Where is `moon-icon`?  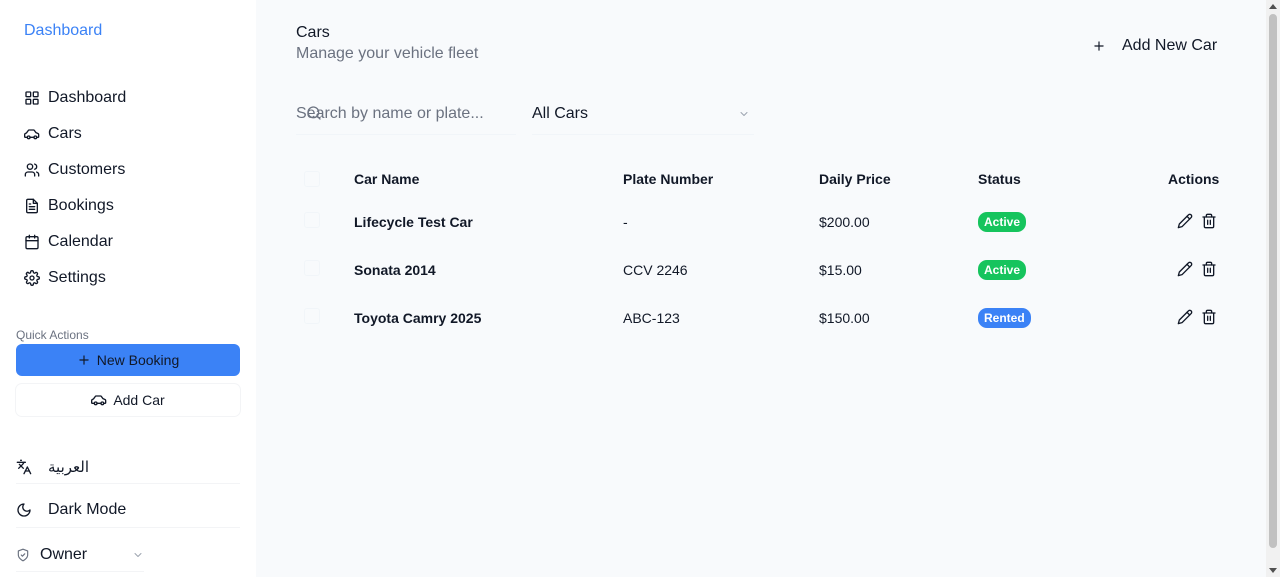
moon-icon is located at coordinates (24, 510).